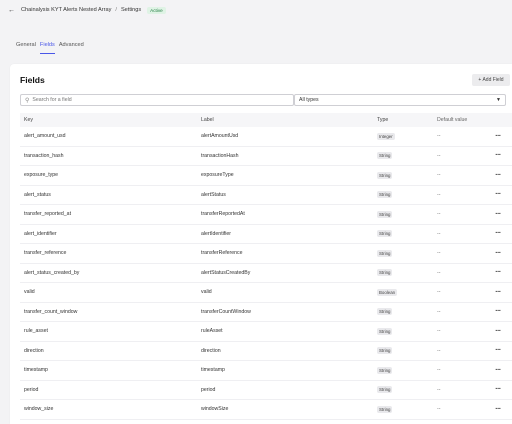 The width and height of the screenshot is (512, 424). Describe the element at coordinates (452, 120) in the screenshot. I see `column-header-default: Default value` at that location.